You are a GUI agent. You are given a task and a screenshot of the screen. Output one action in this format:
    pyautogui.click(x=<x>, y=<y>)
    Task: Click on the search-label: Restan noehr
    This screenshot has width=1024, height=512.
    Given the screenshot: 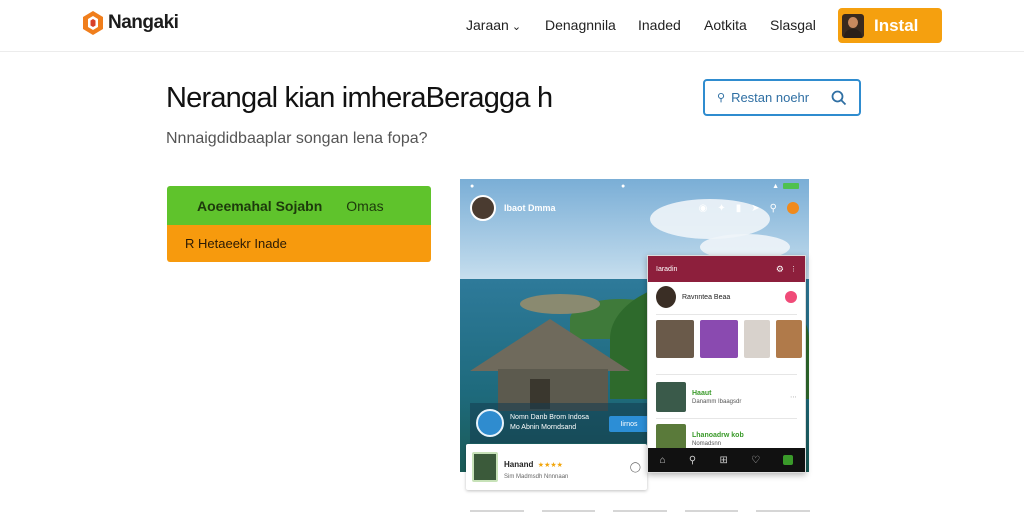 What is the action you would take?
    pyautogui.click(x=770, y=97)
    